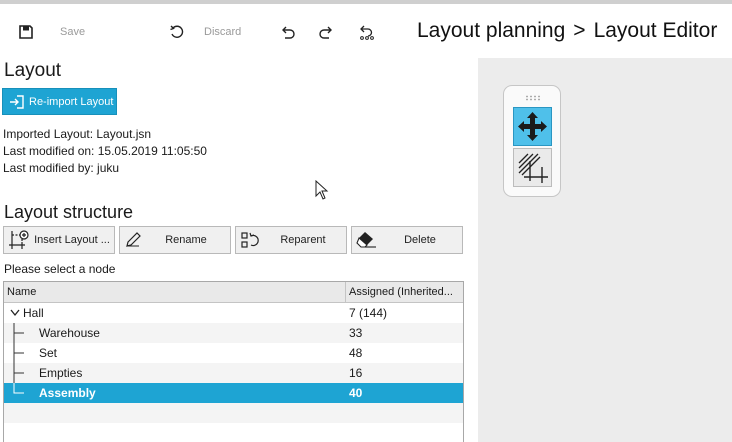  I want to click on rename-button: Rename, so click(175, 240).